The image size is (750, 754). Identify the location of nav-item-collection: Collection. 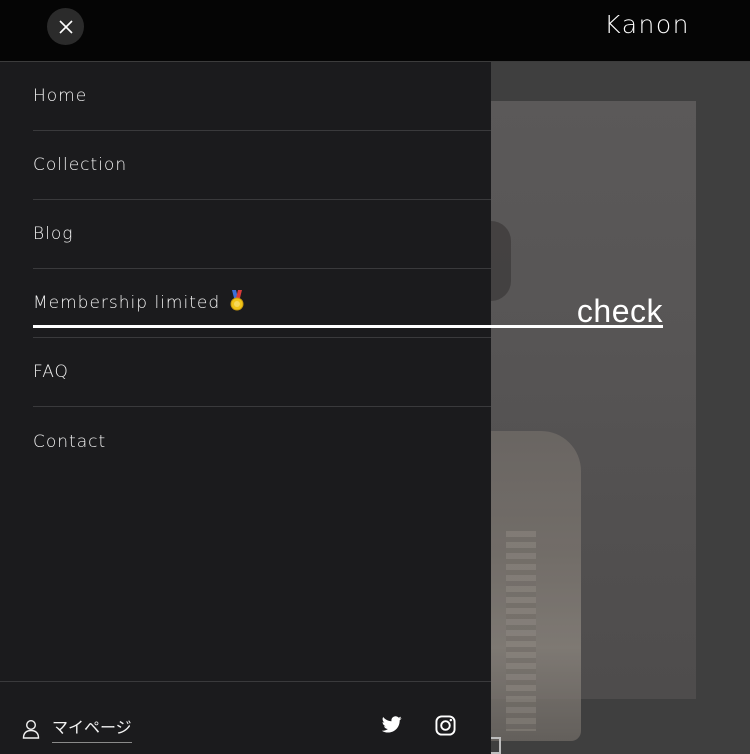
(262, 165).